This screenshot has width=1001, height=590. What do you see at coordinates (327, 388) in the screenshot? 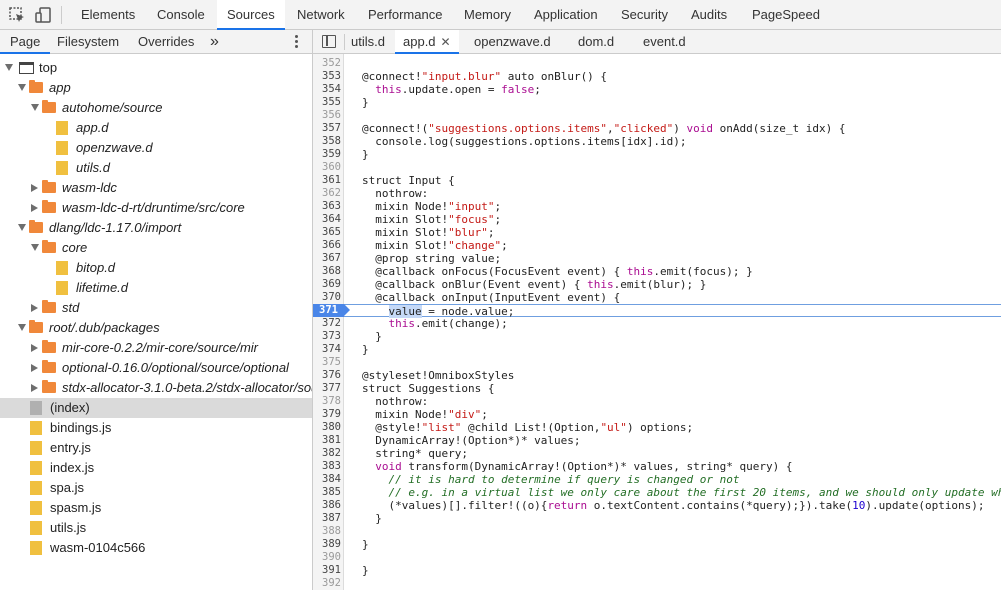
I see `line-number: 377` at bounding box center [327, 388].